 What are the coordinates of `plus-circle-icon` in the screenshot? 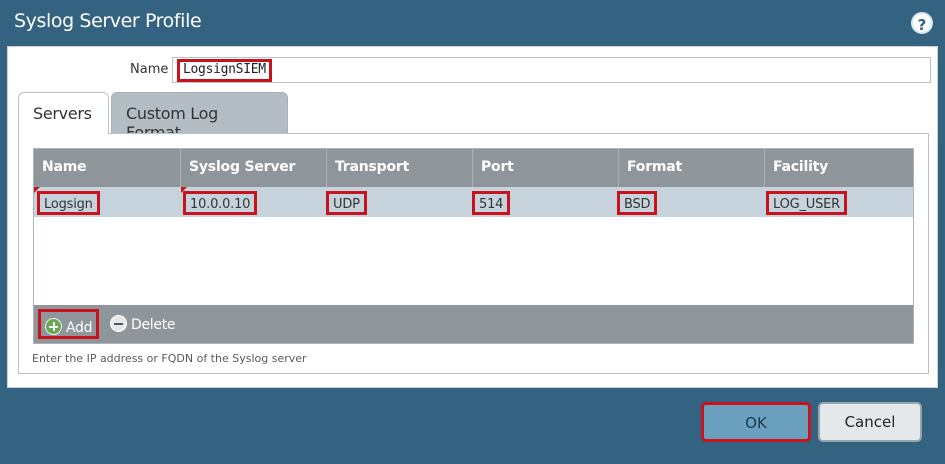 It's located at (53, 326).